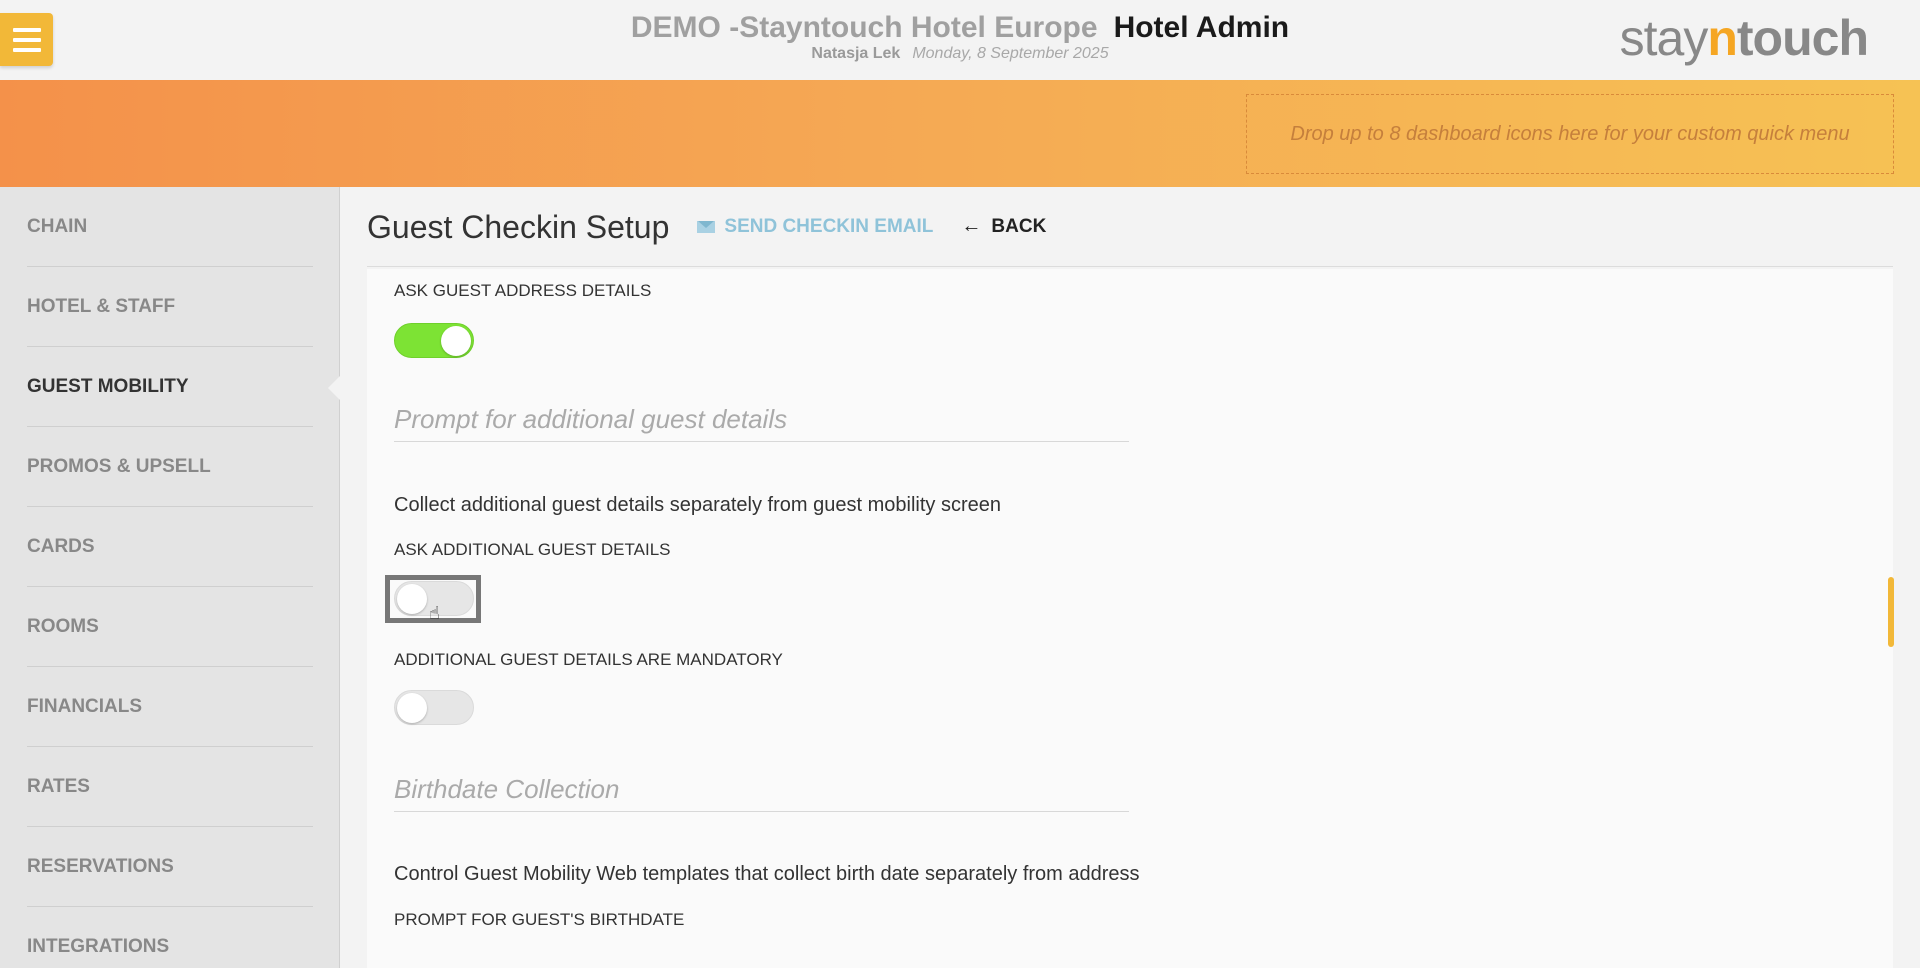 Image resolution: width=1920 pixels, height=968 pixels. What do you see at coordinates (971, 226) in the screenshot?
I see `arrow-left-icon: ←` at bounding box center [971, 226].